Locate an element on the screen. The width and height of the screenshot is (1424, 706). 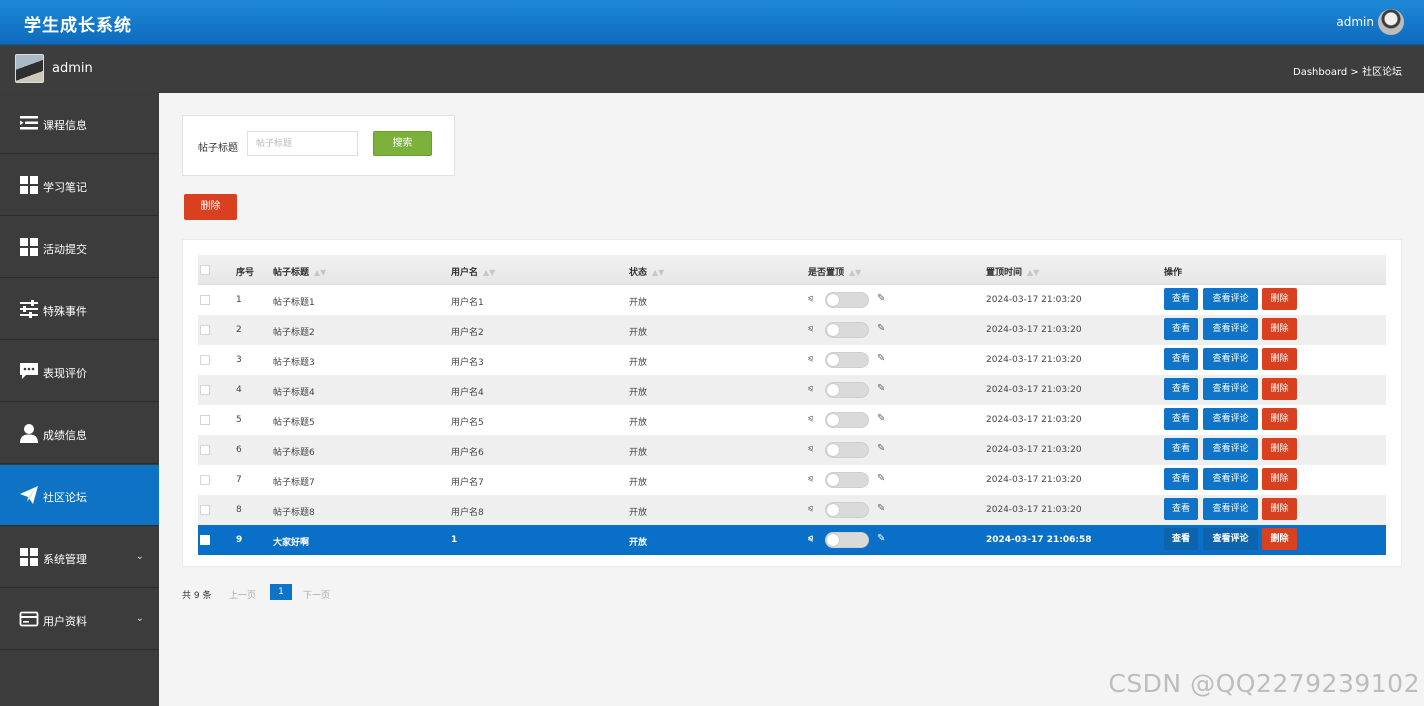
column-header-pin-time: 置顶时间 ▲▼ is located at coordinates (1012, 271).